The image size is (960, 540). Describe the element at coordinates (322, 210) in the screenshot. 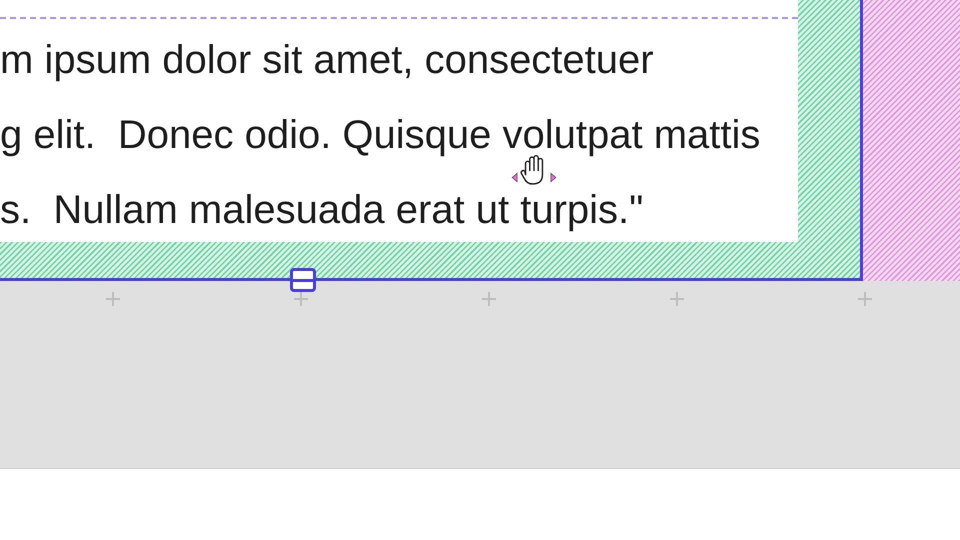

I see `text-line: s. Nullam malesuada erat ut turpis."` at that location.